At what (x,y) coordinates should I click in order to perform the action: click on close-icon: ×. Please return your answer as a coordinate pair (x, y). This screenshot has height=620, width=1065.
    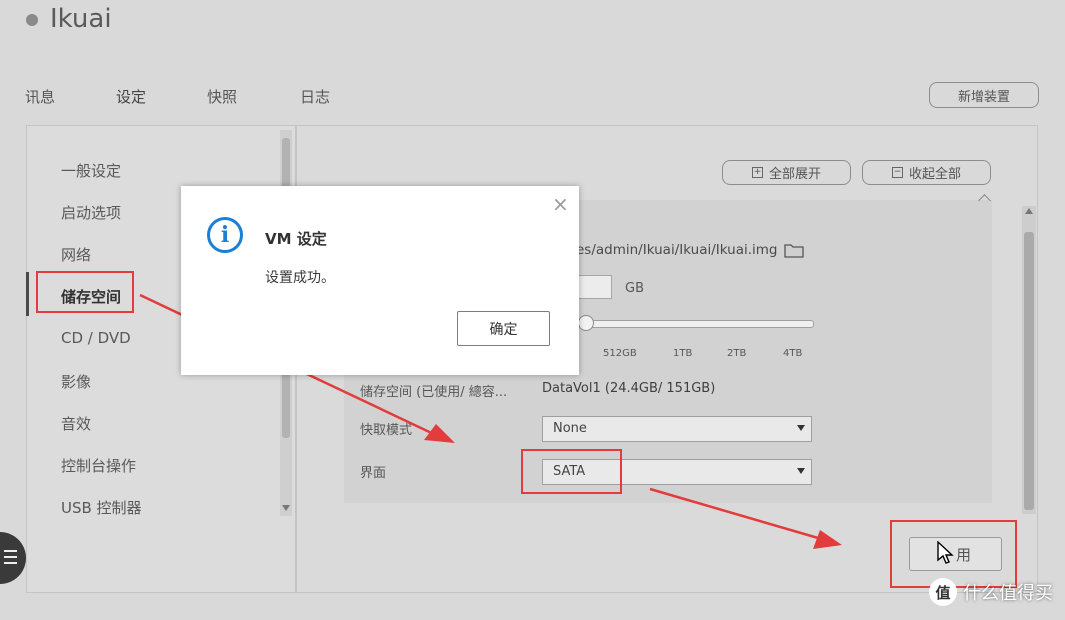
    Looking at the image, I should click on (560, 204).